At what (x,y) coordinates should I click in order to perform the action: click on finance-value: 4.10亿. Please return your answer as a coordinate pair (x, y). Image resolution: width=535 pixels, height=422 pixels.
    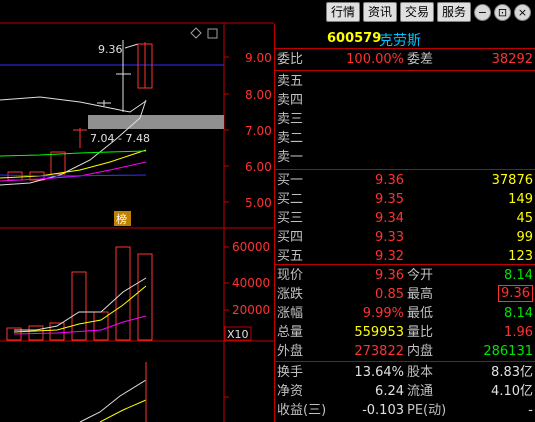
    Looking at the image, I should click on (512, 391).